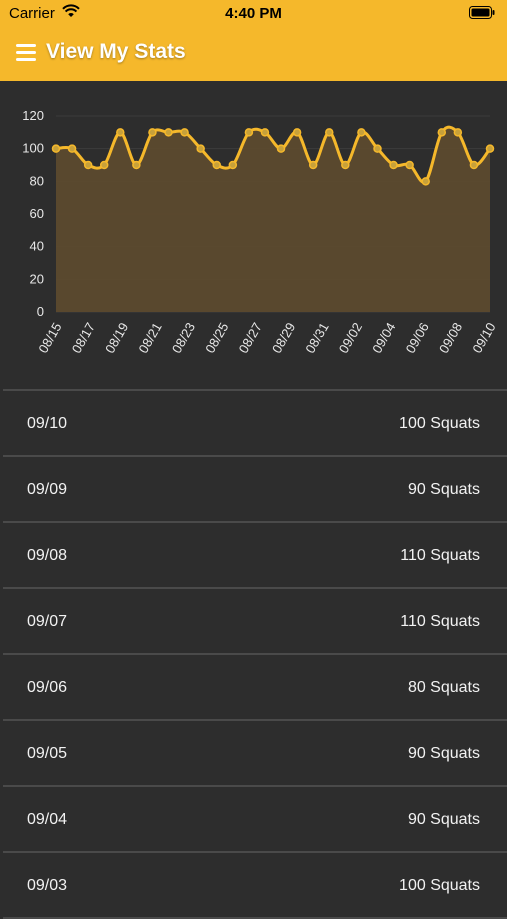 The width and height of the screenshot is (507, 919). I want to click on x-tick-label: 08/23, so click(183, 338).